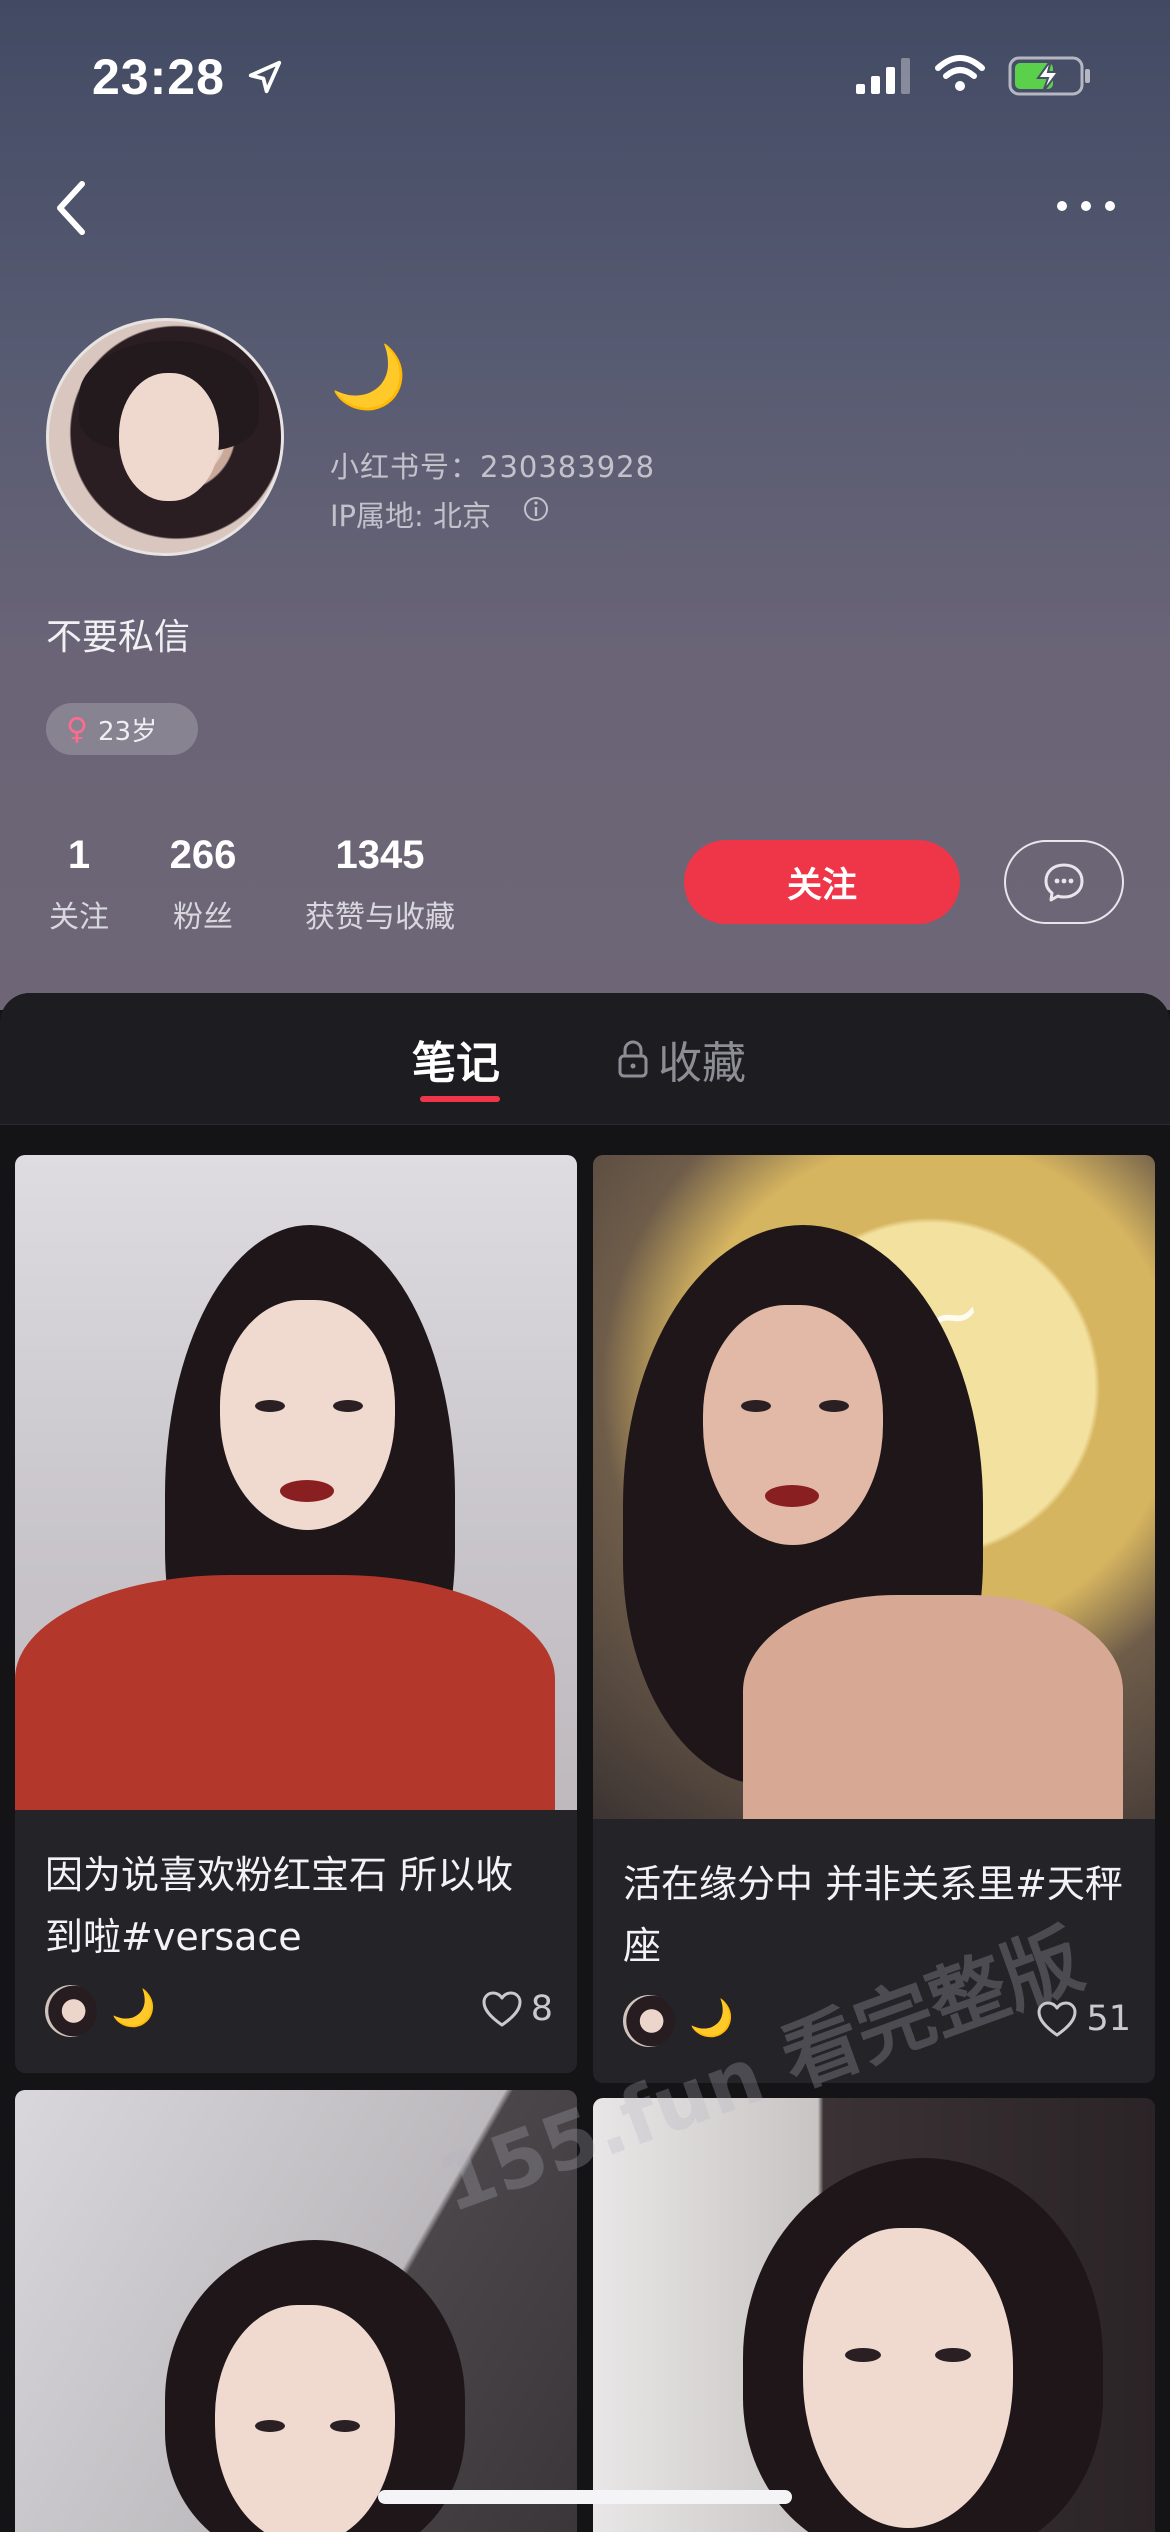 Image resolution: width=1170 pixels, height=2532 pixels. What do you see at coordinates (380, 917) in the screenshot?
I see `stat-likes-label: 获赞与收藏` at bounding box center [380, 917].